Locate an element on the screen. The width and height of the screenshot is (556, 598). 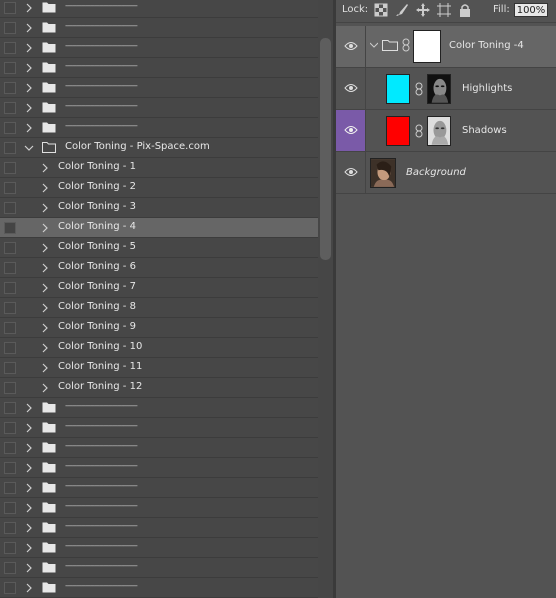
lock-move-icon is located at coordinates (423, 10).